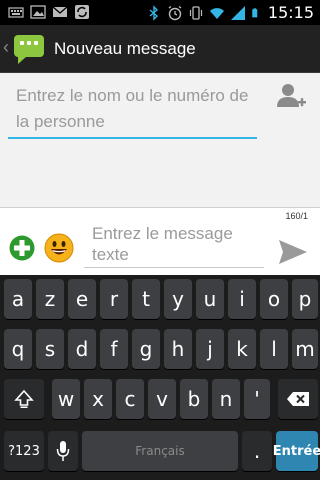 This screenshot has width=320, height=480. What do you see at coordinates (114, 299) in the screenshot?
I see `key-r: r` at bounding box center [114, 299].